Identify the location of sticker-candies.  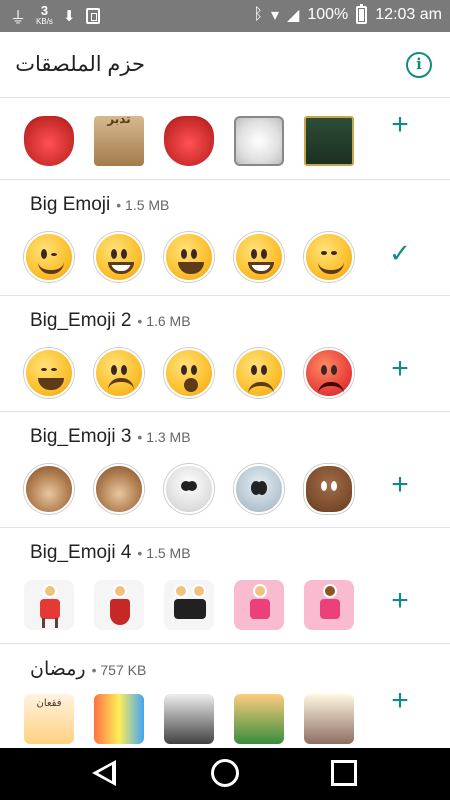
(119, 719).